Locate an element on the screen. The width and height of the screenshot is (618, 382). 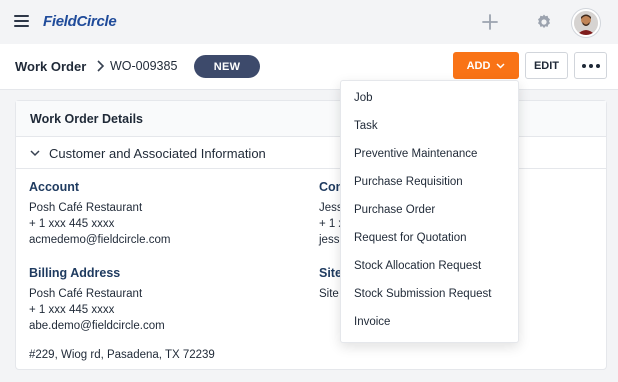
menu-item-invoice: Invoice is located at coordinates (429, 323).